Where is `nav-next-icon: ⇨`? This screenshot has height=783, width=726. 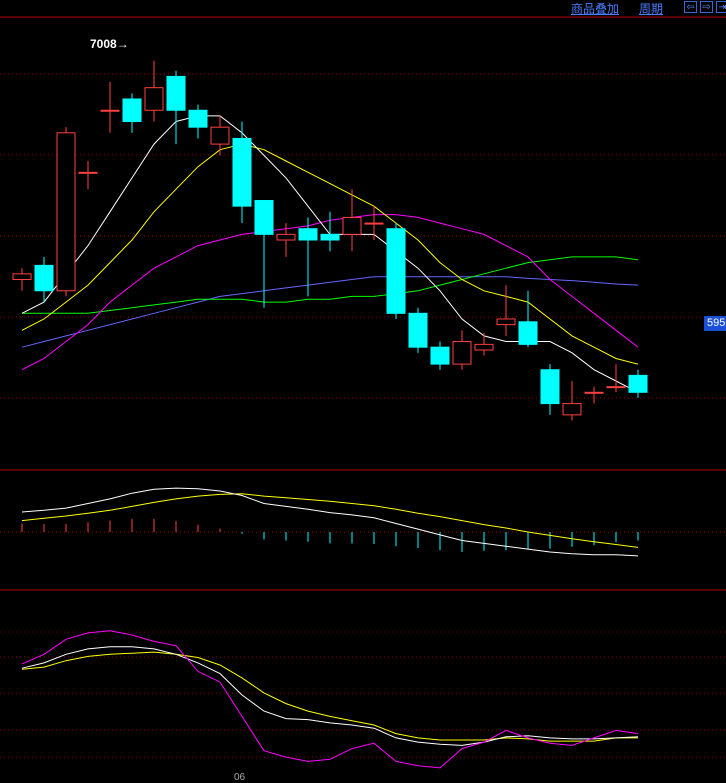
nav-next-icon: ⇨ is located at coordinates (706, 7).